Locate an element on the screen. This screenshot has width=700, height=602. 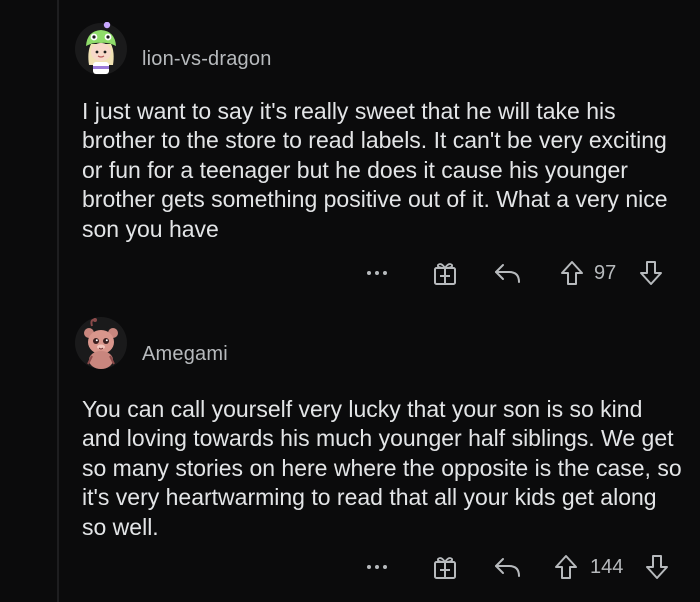
snoo-avatar-pink-bear-icon is located at coordinates (101, 343).